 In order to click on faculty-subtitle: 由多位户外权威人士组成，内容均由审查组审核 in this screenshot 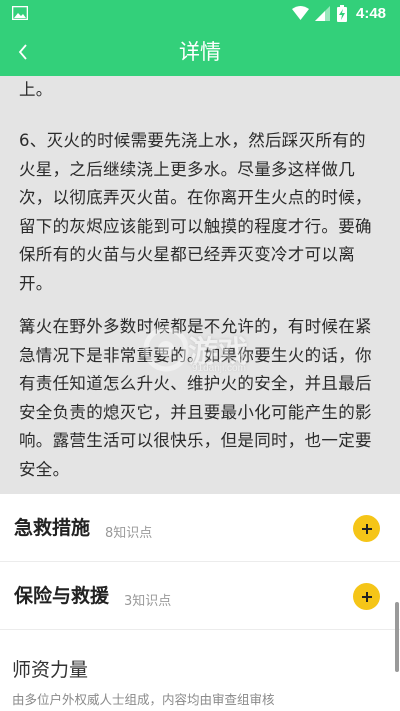, I will do `click(143, 699)`.